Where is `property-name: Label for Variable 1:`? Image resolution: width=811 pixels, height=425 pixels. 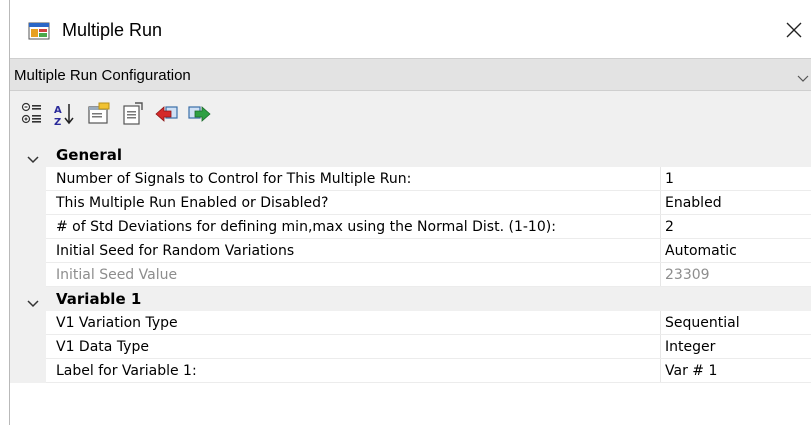 property-name: Label for Variable 1: is located at coordinates (126, 371).